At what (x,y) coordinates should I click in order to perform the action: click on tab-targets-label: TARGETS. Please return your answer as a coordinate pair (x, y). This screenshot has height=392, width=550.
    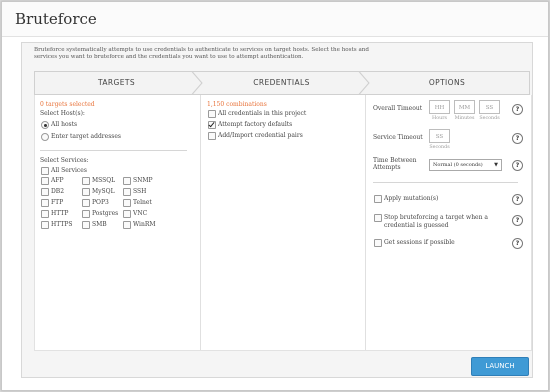
    Looking at the image, I should click on (116, 82).